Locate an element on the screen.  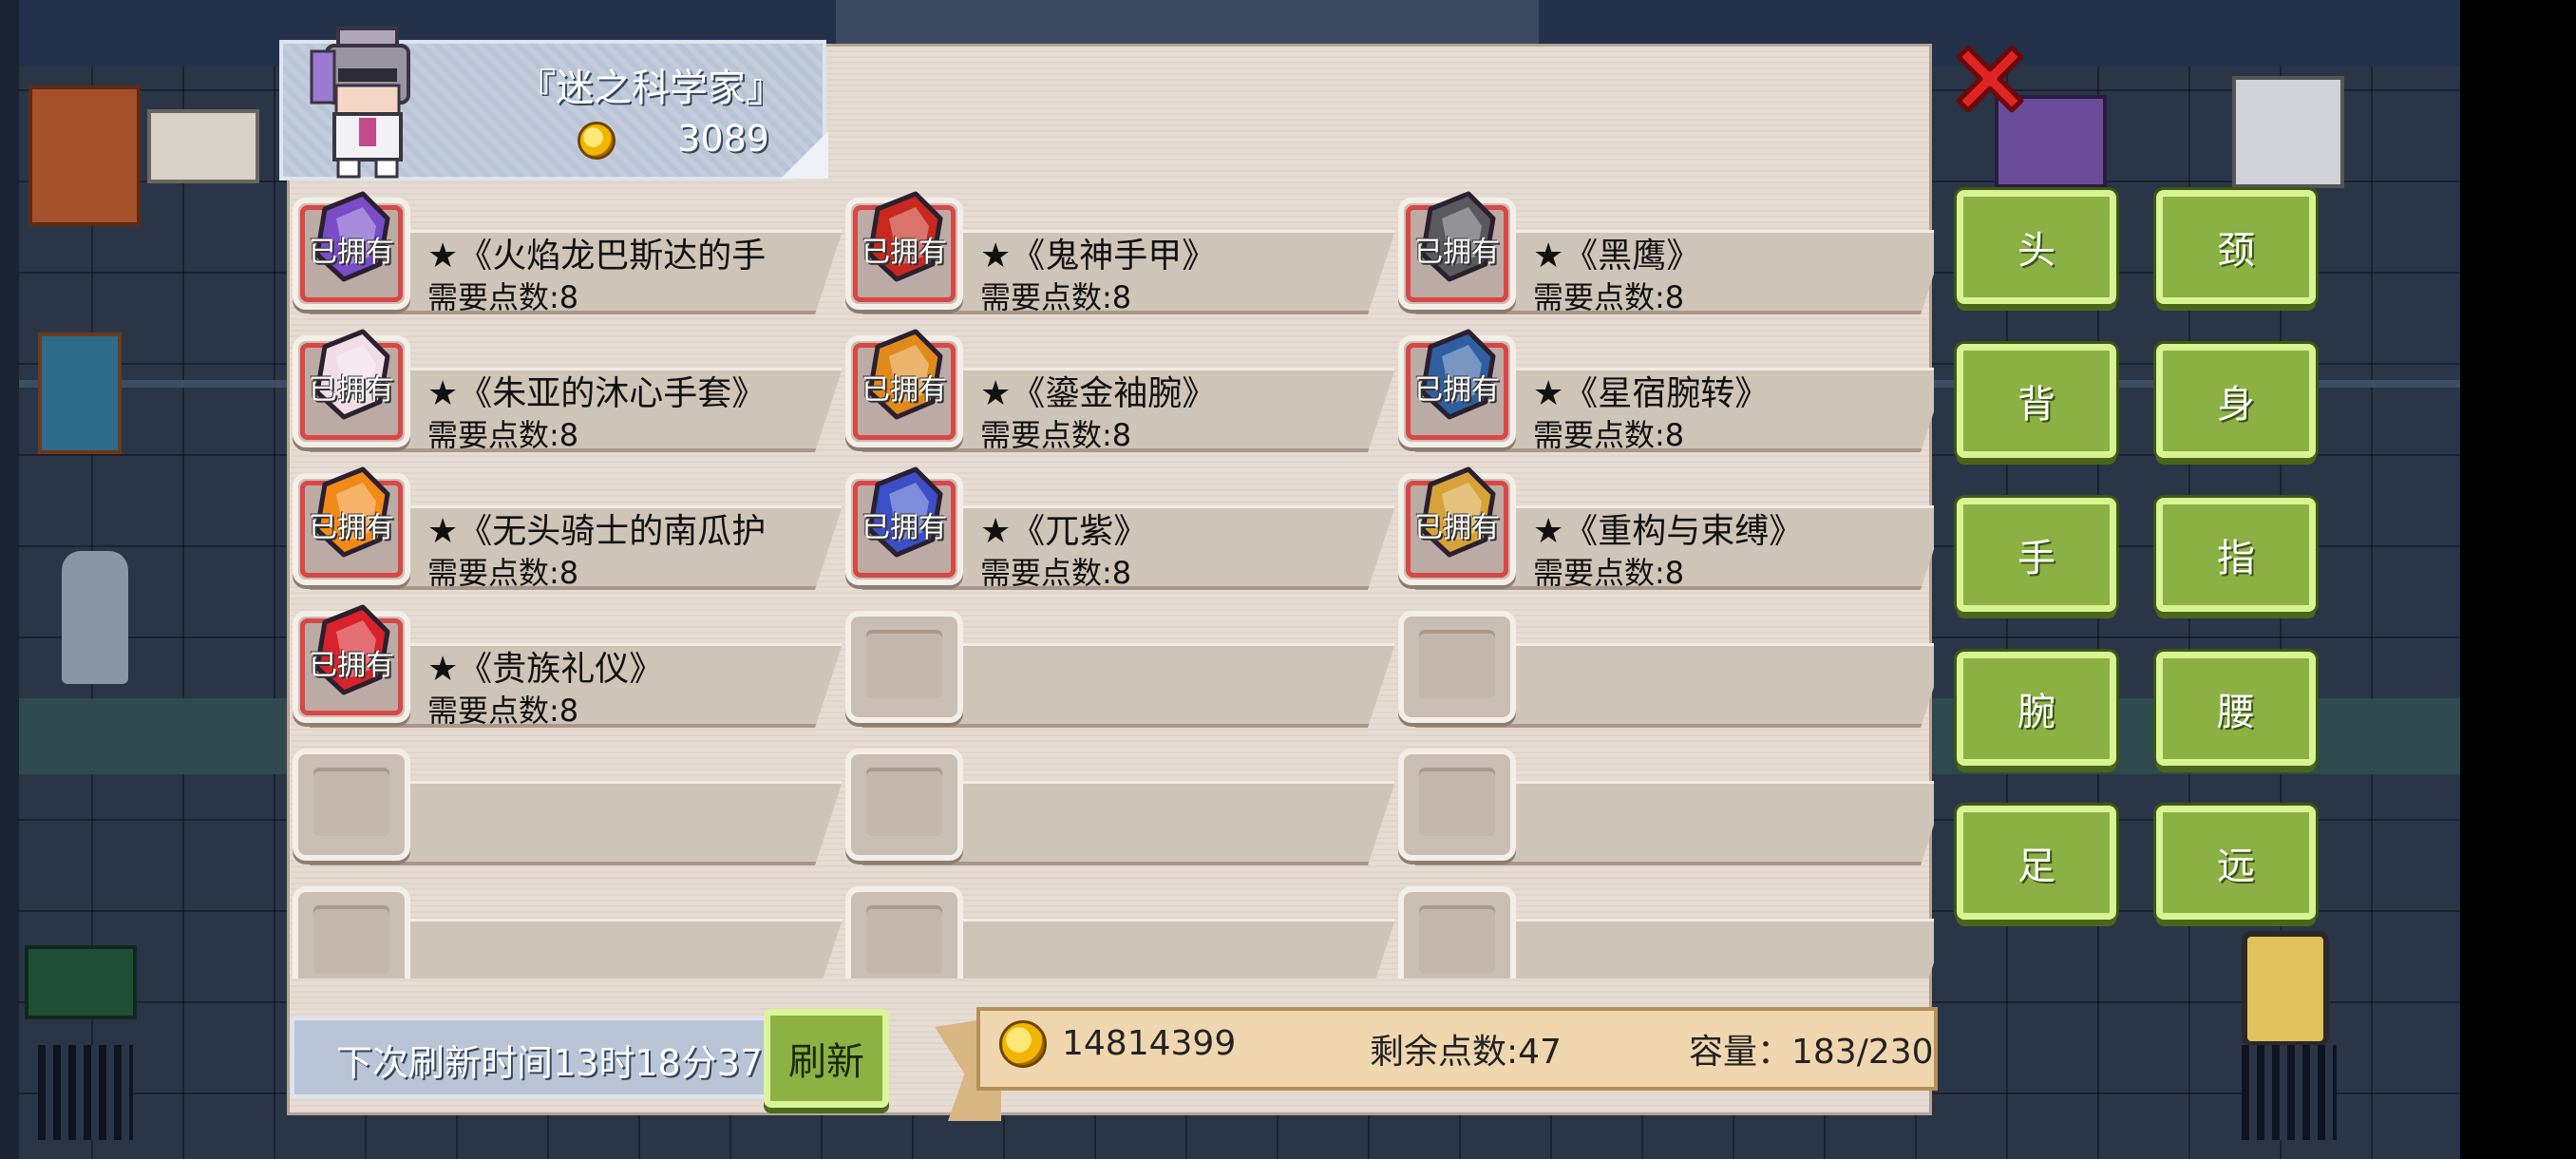
slot-category-button: 颈 is located at coordinates (2236, 247).